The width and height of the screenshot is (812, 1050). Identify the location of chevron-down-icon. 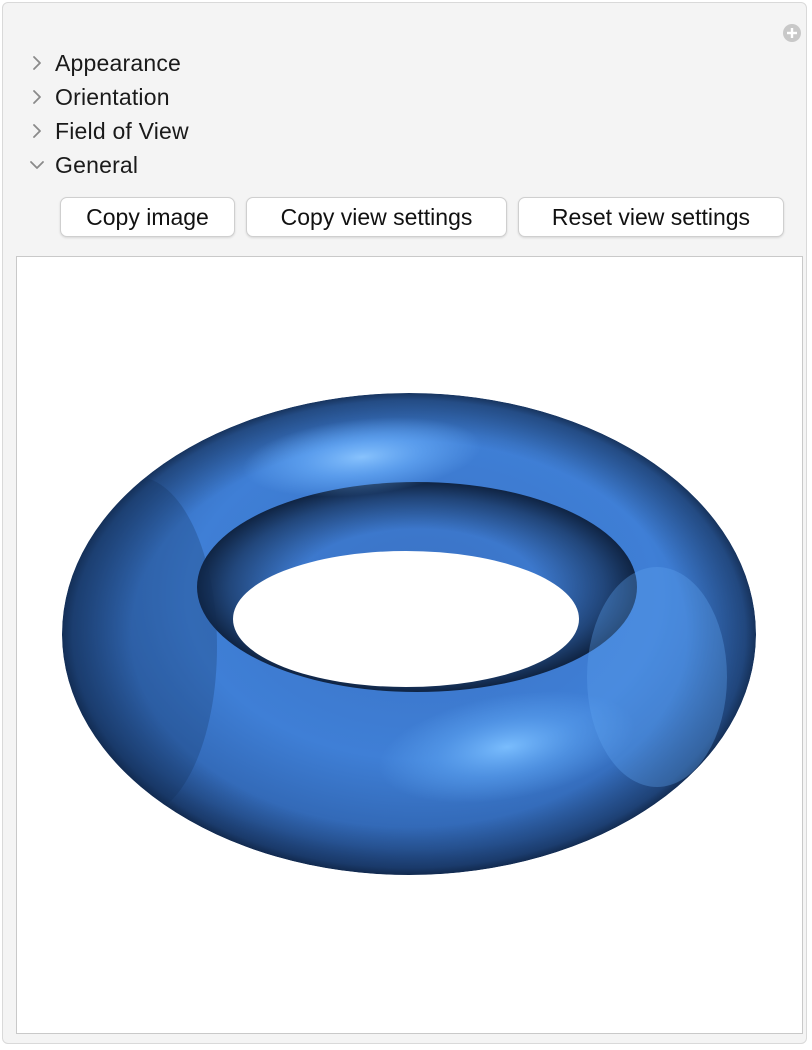
(37, 165).